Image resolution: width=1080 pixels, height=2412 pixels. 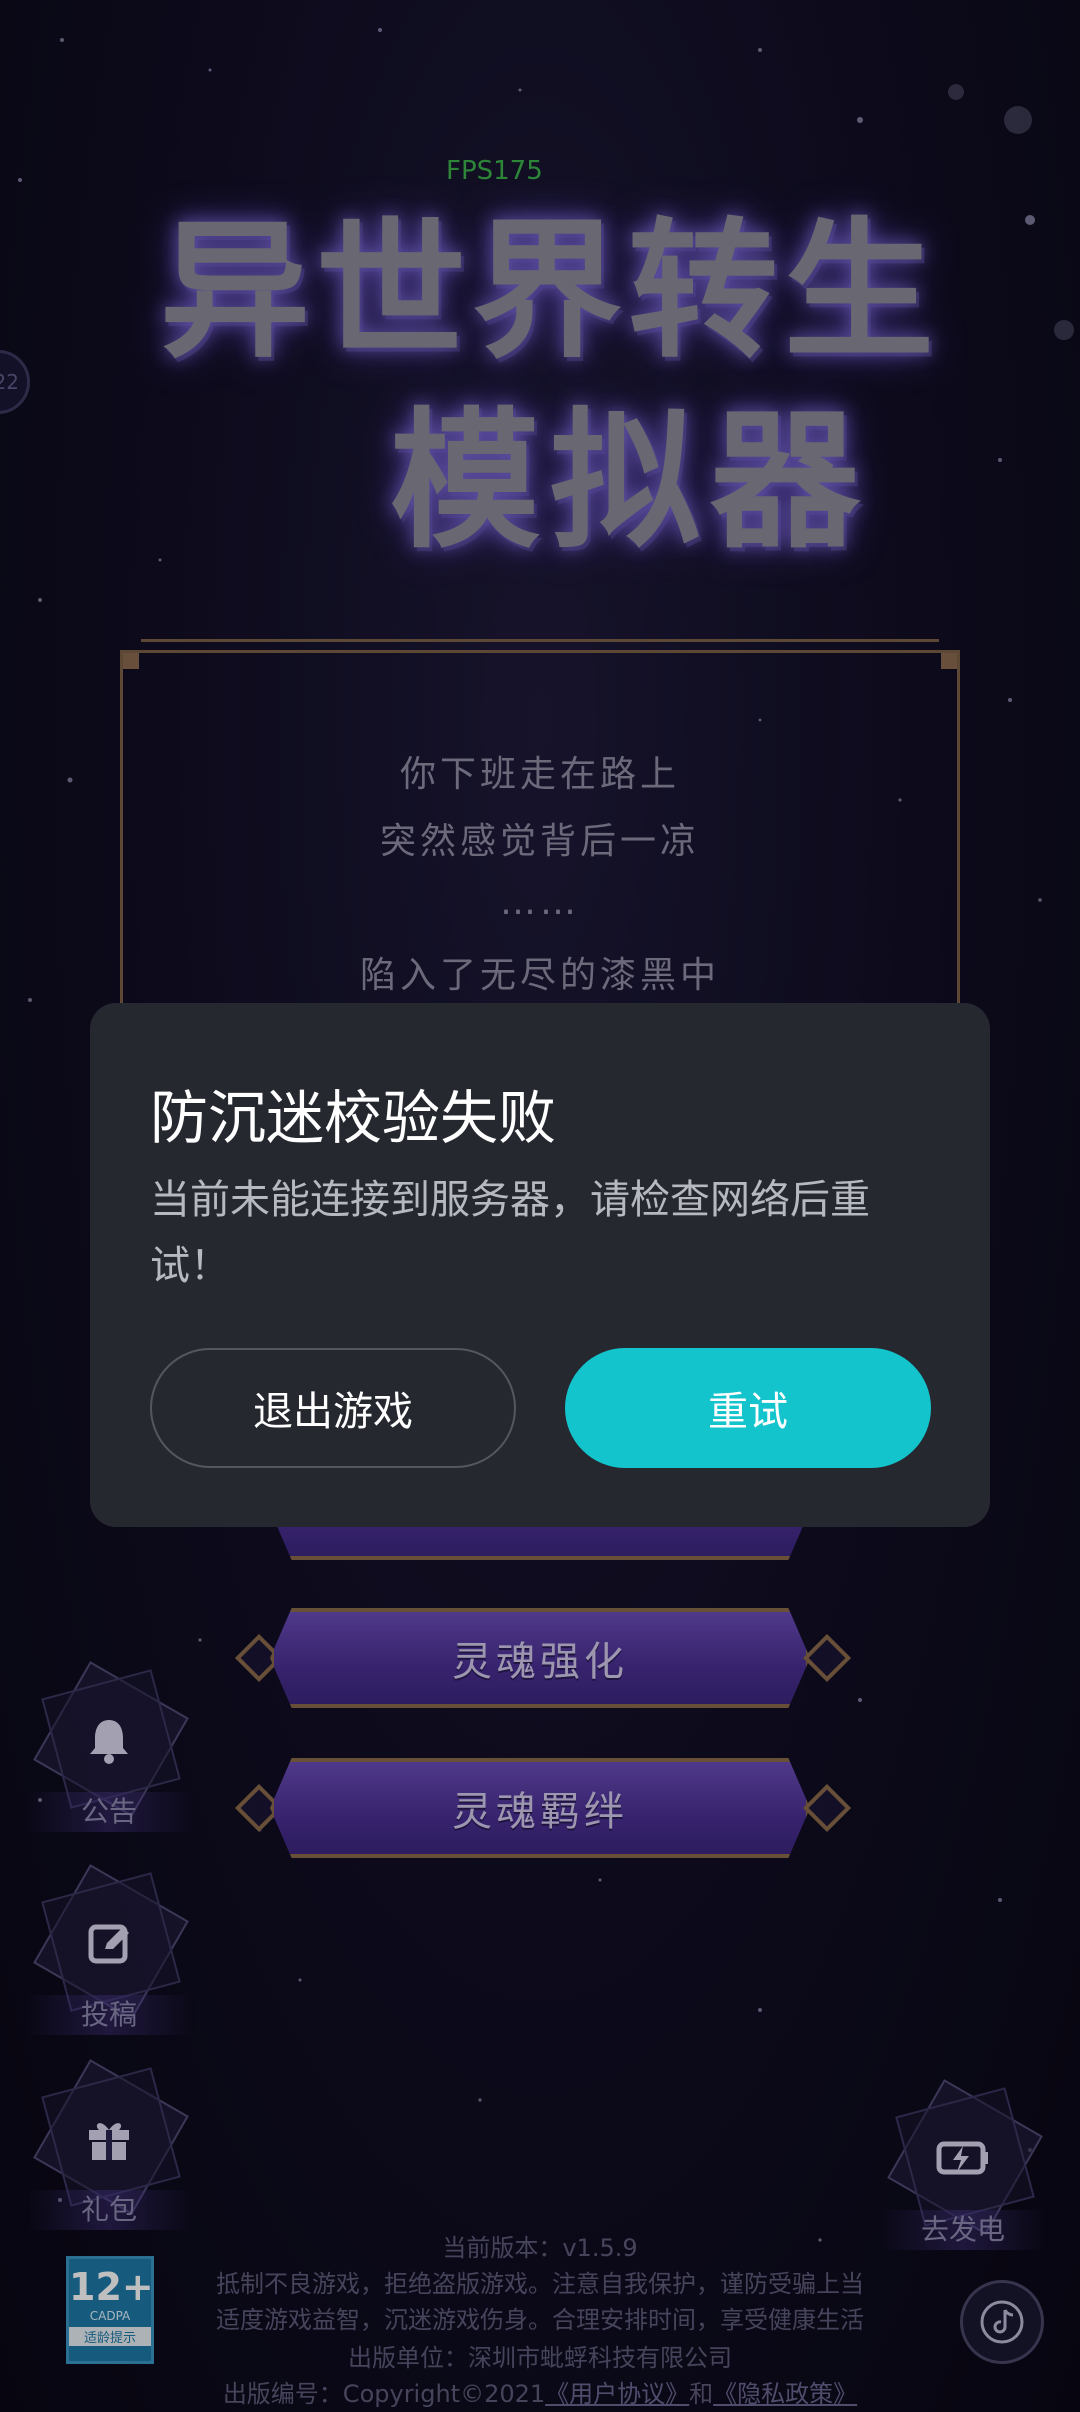 What do you see at coordinates (510, 1233) in the screenshot?
I see `dialog-message: 当前未能连接到服务器，请检查网络后重试！` at bounding box center [510, 1233].